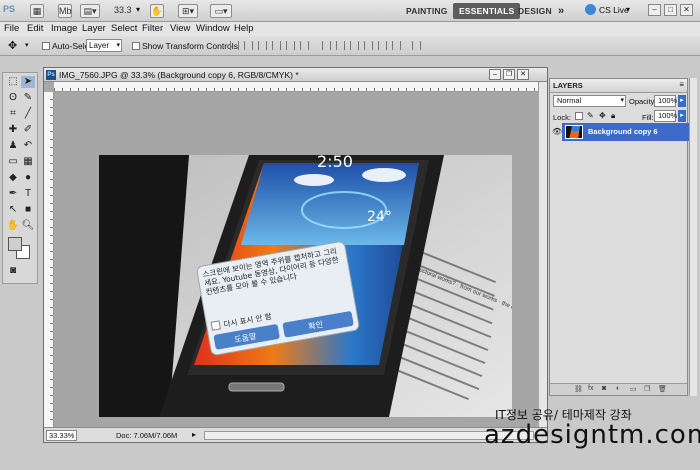  I want to click on fill-label: Fill:, so click(648, 117).